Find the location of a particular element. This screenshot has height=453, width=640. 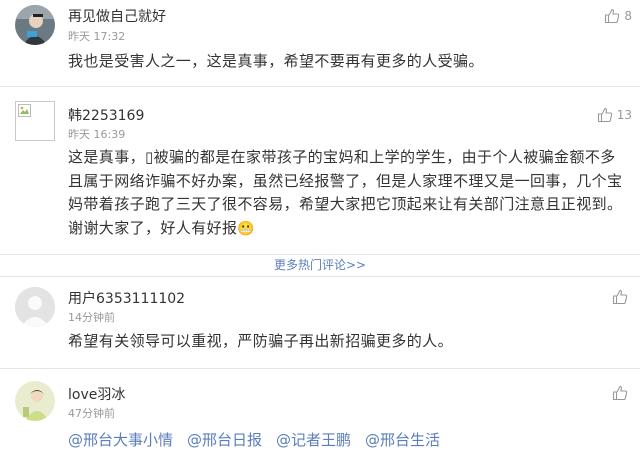

comment-username: 再见做自己就好 is located at coordinates (117, 16).